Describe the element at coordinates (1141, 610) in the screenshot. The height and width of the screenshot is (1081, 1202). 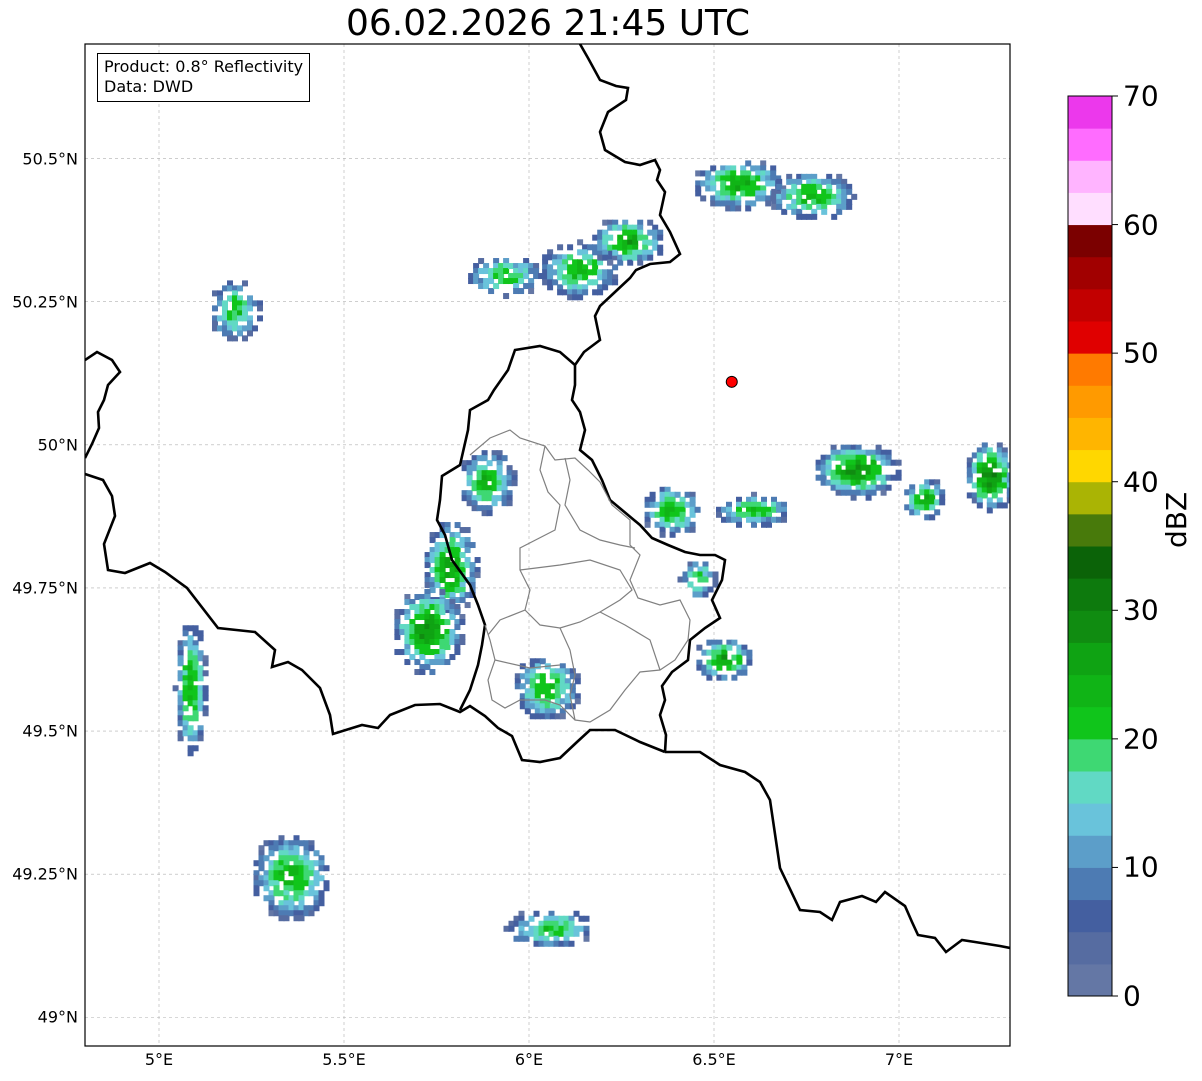
I see `colorbar-tick-label: 30` at that location.